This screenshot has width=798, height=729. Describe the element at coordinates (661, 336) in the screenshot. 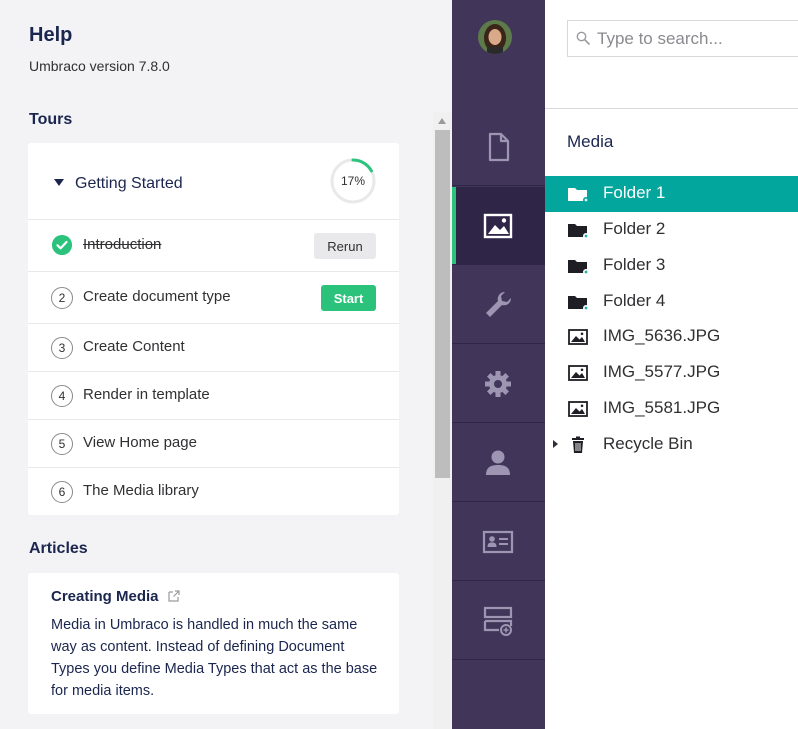

I see `tree-item-label: IMG_5636.JPG` at that location.